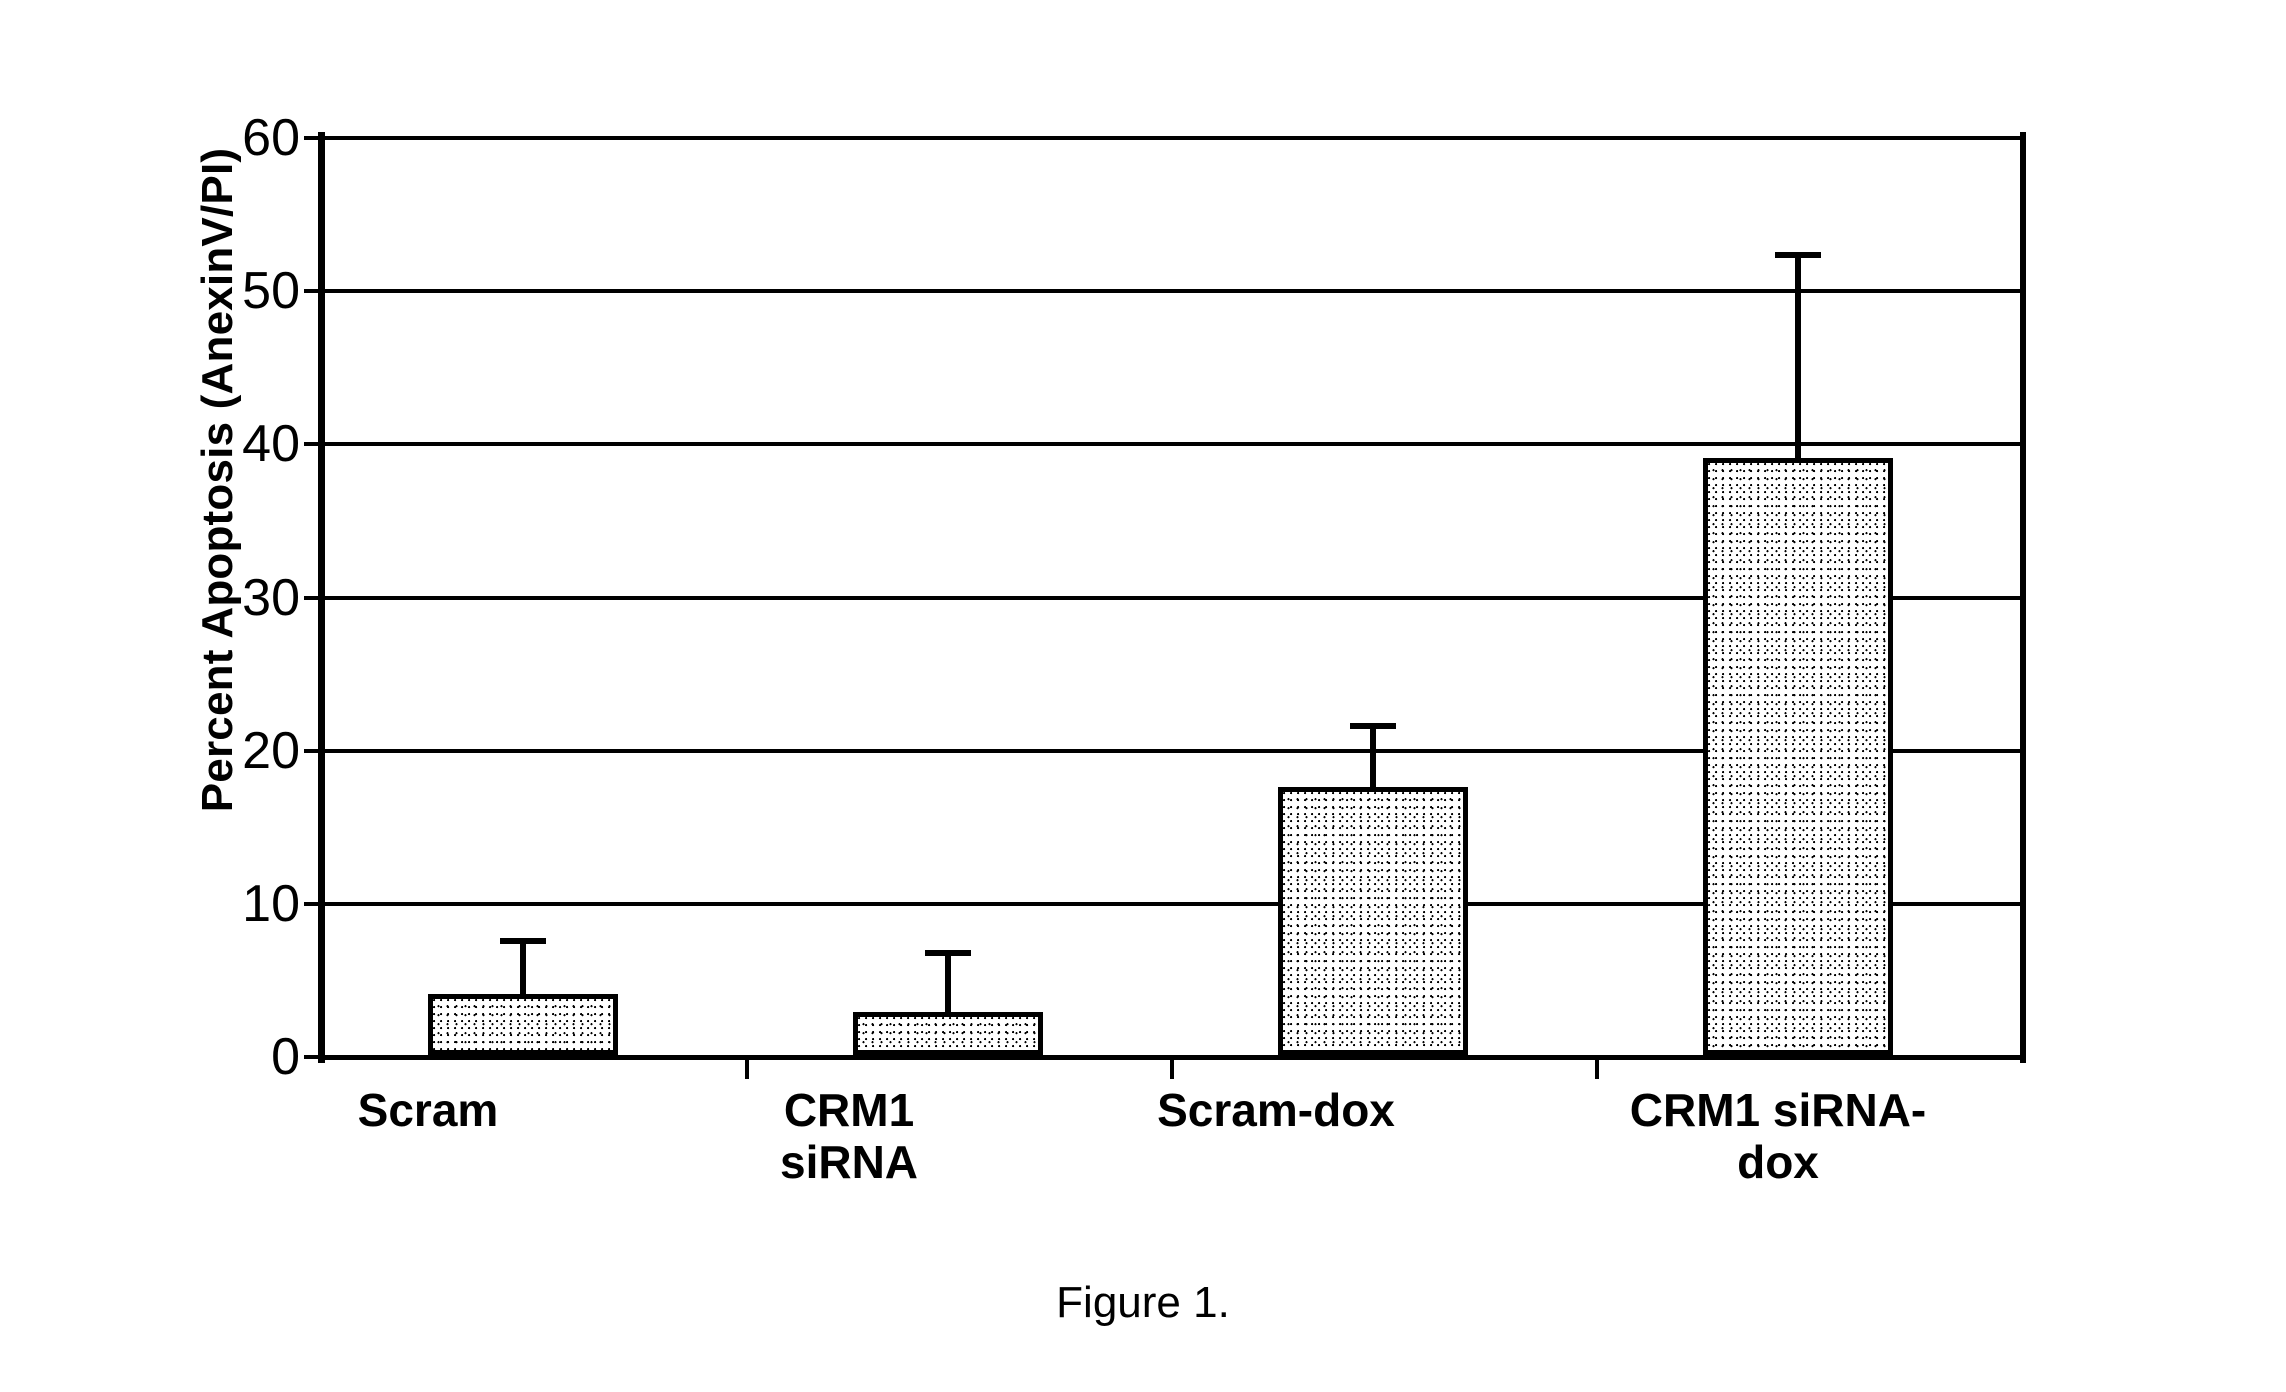 The height and width of the screenshot is (1392, 2286). What do you see at coordinates (849, 1136) in the screenshot?
I see `x-category-label-crm1-sirna: CRM1 siRNA` at bounding box center [849, 1136].